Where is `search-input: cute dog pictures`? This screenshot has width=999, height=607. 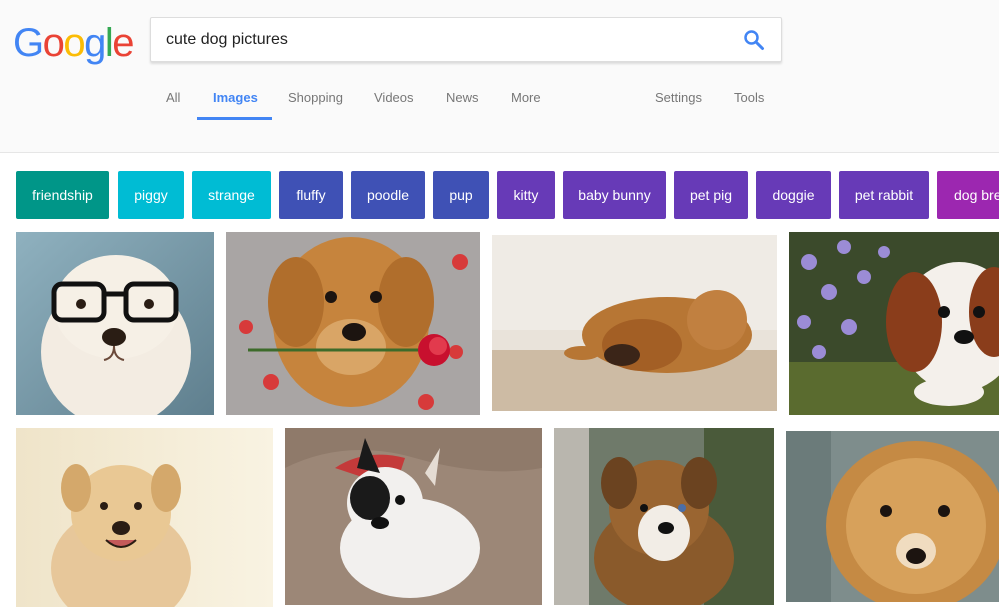
search-input: cute dog pictures is located at coordinates (466, 39).